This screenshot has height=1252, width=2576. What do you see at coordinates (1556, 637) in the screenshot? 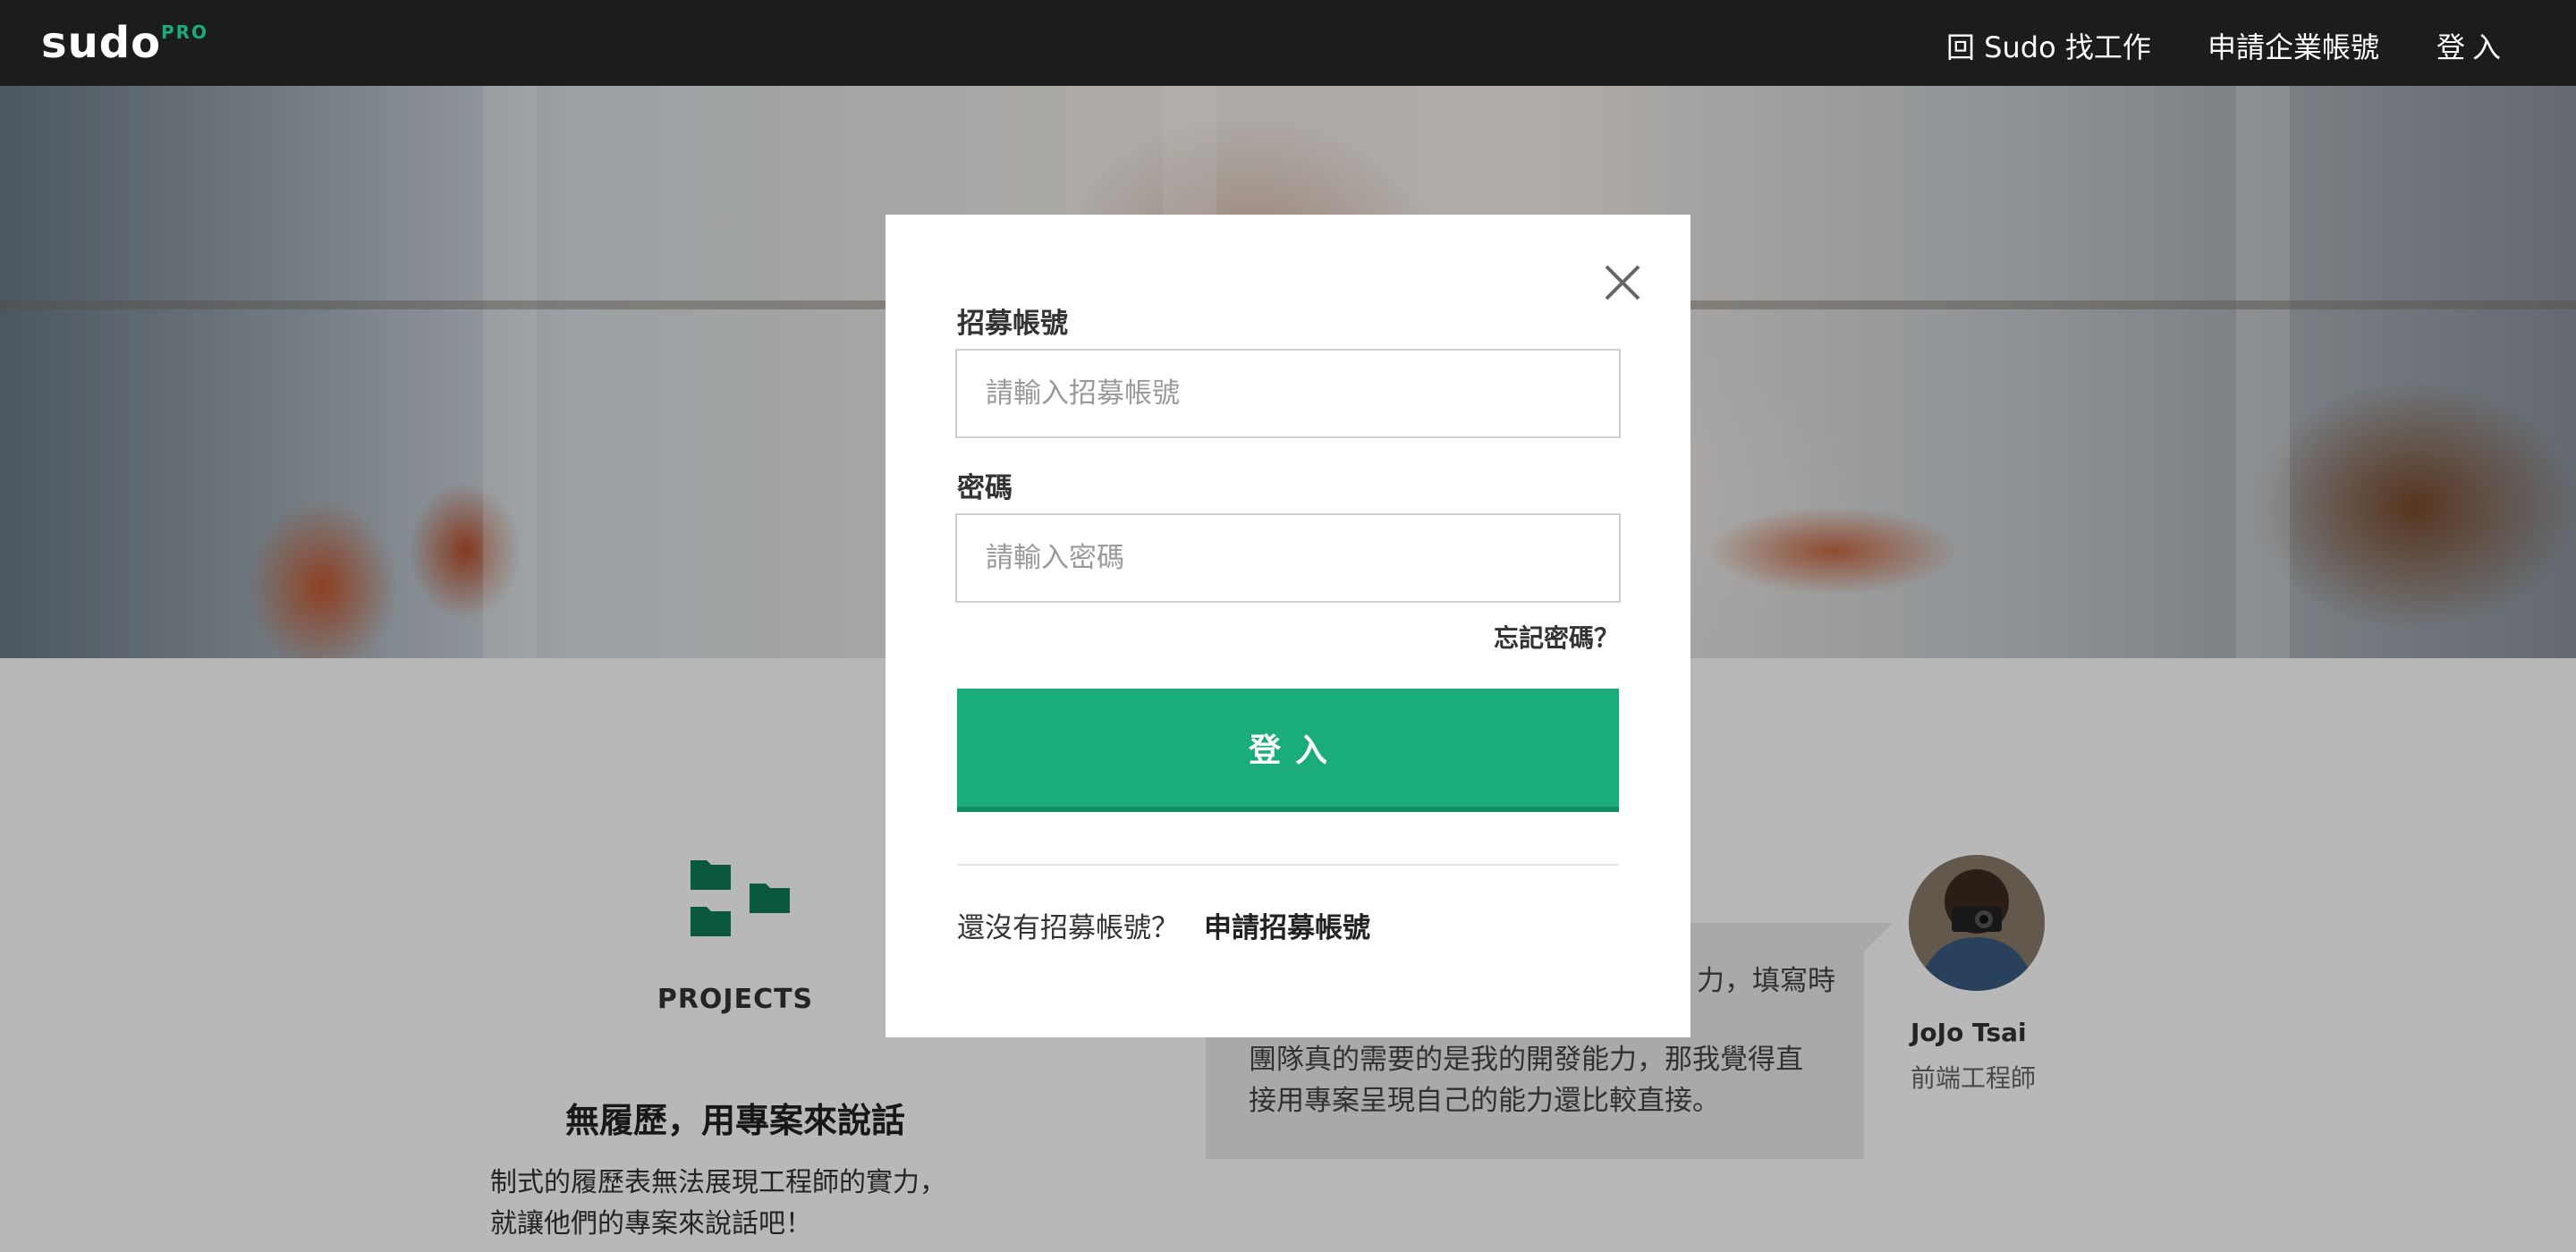
I see `forgot-password-link: 忘記密碼？` at bounding box center [1556, 637].